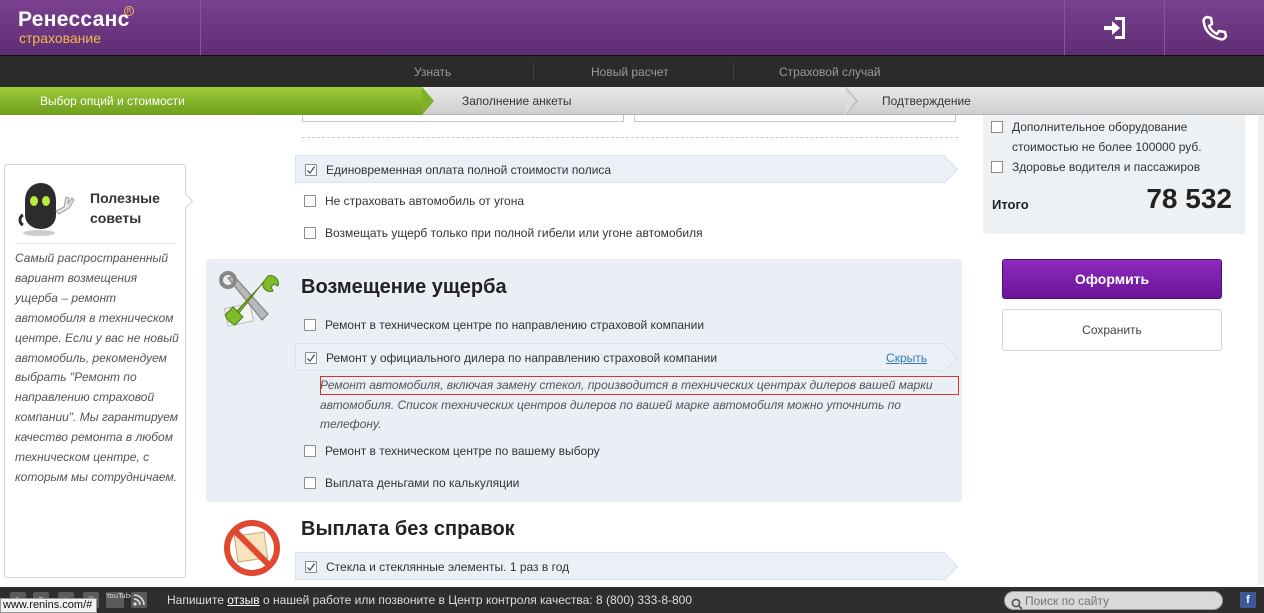 This screenshot has height=613, width=1264. I want to click on robot-icon, so click(47, 209).